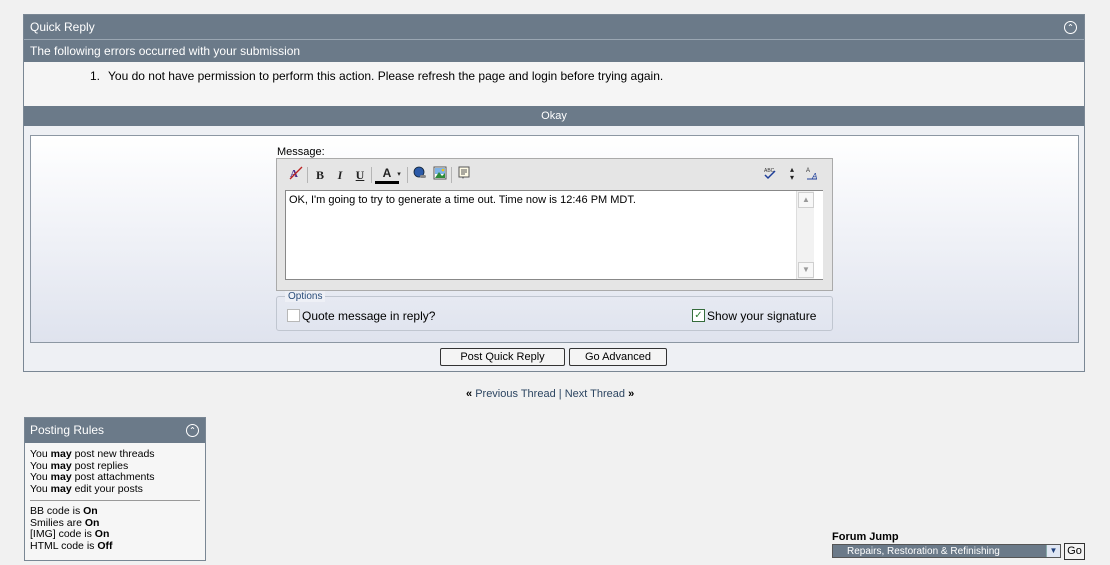  I want to click on next-arrow-icon: », so click(631, 394).